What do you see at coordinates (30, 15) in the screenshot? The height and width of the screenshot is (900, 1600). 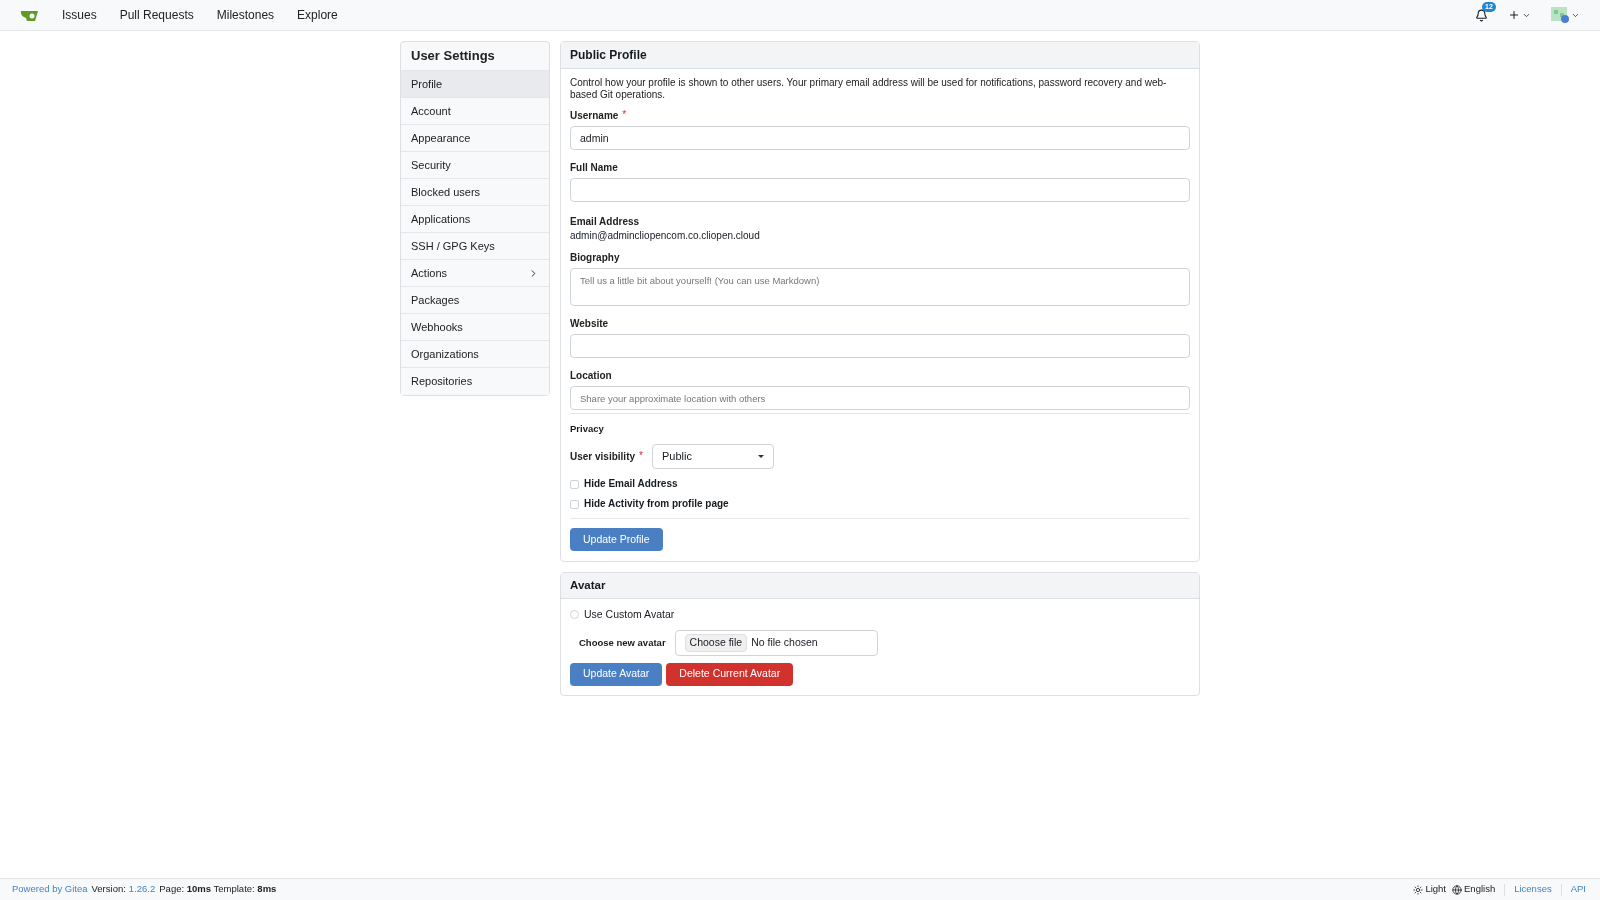 I see `cup-logo-icon` at bounding box center [30, 15].